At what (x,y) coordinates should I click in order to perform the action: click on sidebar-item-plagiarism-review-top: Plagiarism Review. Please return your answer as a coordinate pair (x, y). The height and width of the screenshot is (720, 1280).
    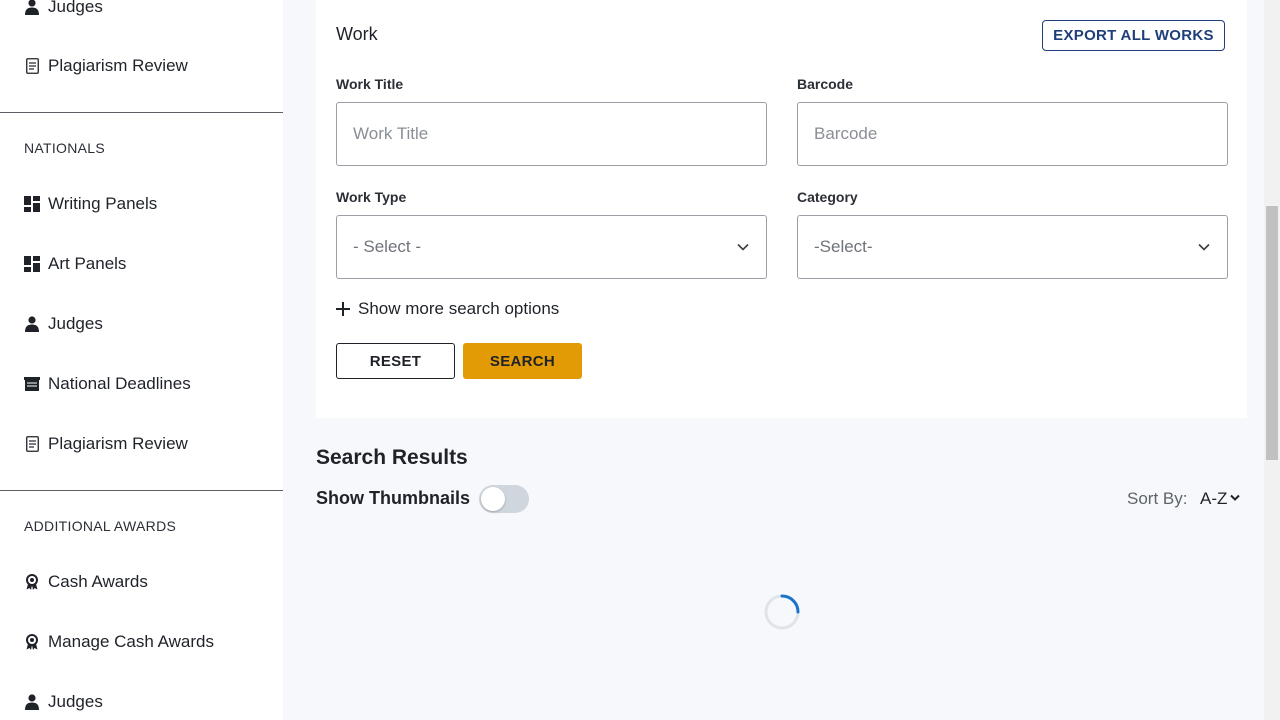
    Looking at the image, I should click on (106, 66).